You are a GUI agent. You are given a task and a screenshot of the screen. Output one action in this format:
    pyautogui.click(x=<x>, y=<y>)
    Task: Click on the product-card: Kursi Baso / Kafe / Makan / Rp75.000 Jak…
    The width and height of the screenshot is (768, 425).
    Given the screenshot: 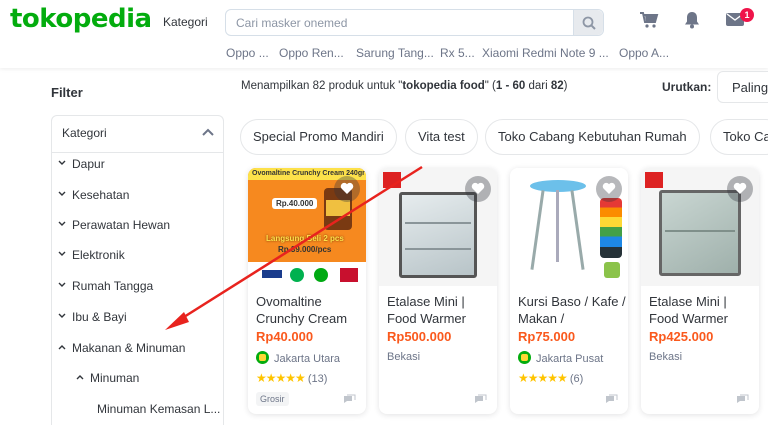 What is the action you would take?
    pyautogui.click(x=569, y=291)
    